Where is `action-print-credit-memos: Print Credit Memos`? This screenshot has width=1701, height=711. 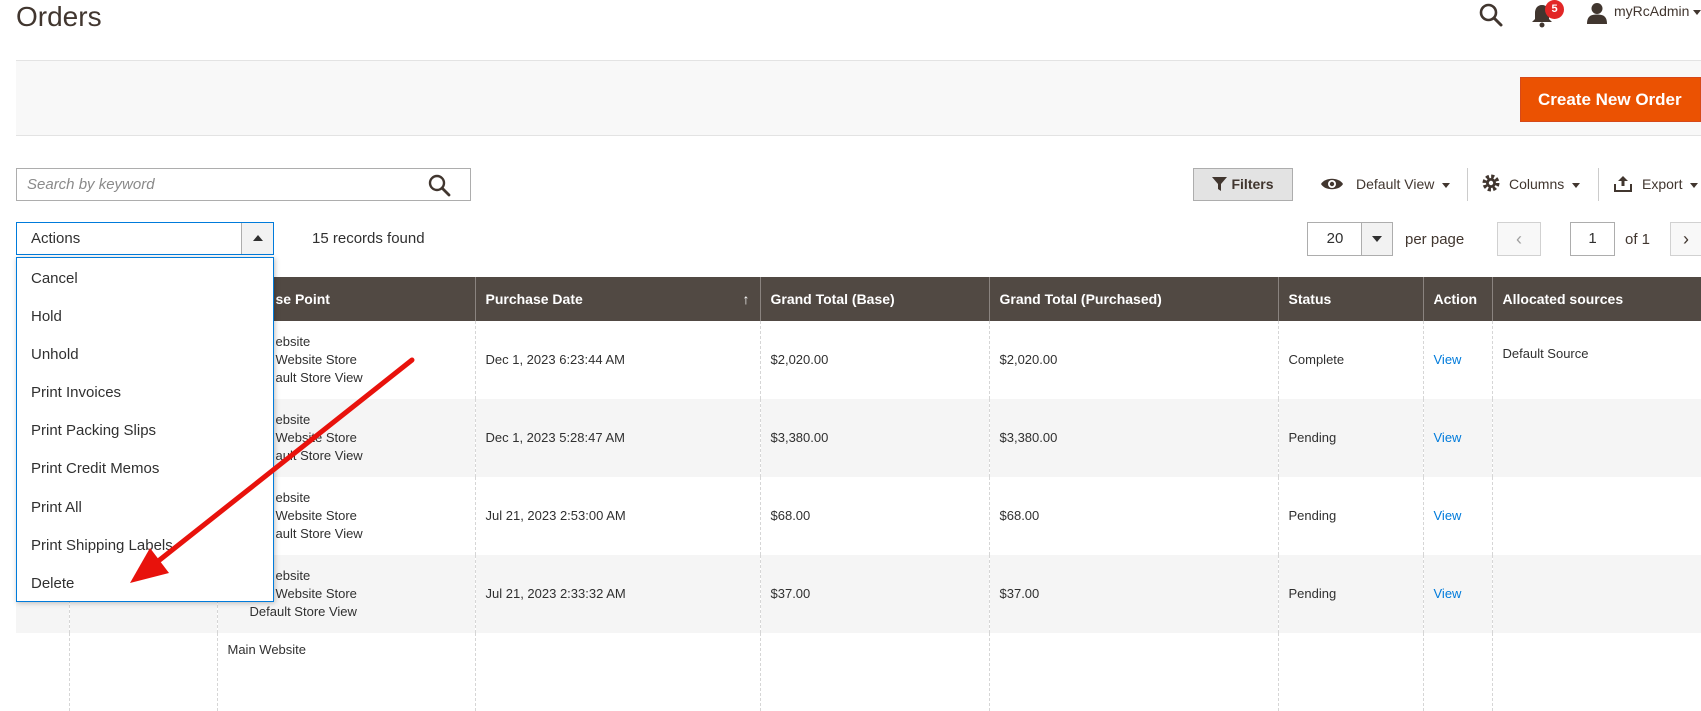
action-print-credit-memos: Print Credit Memos is located at coordinates (95, 468).